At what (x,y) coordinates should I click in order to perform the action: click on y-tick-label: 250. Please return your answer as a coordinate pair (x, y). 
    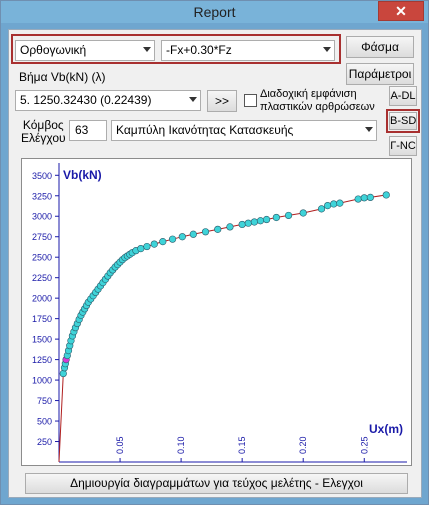
    Looking at the image, I should click on (44, 442).